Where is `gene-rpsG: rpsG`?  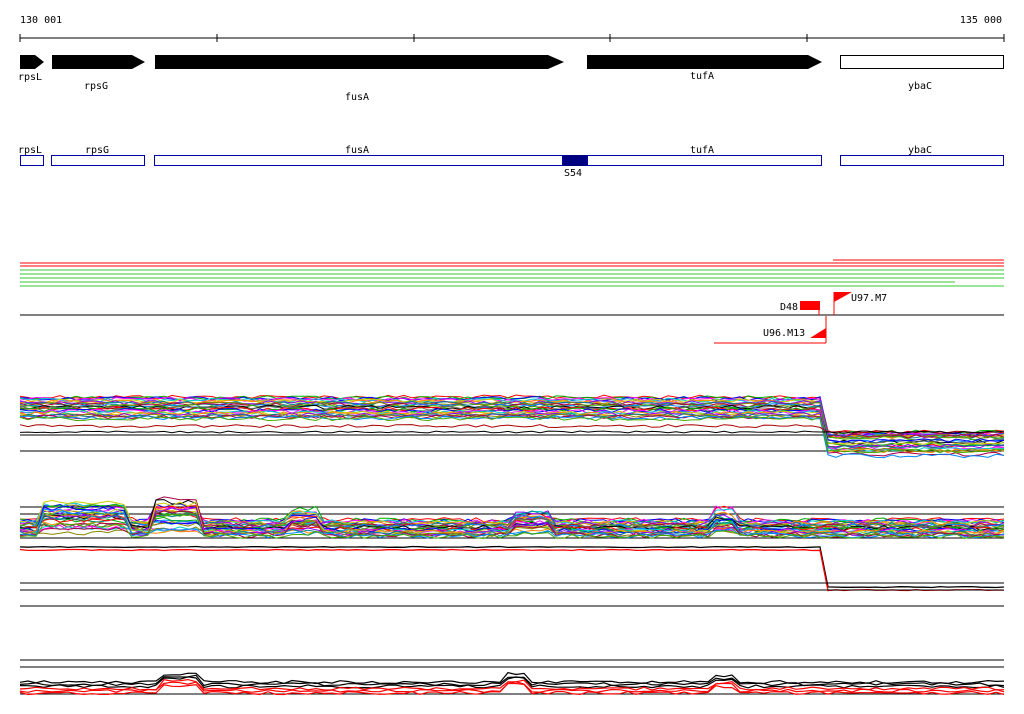
gene-rpsG: rpsG is located at coordinates (98, 73).